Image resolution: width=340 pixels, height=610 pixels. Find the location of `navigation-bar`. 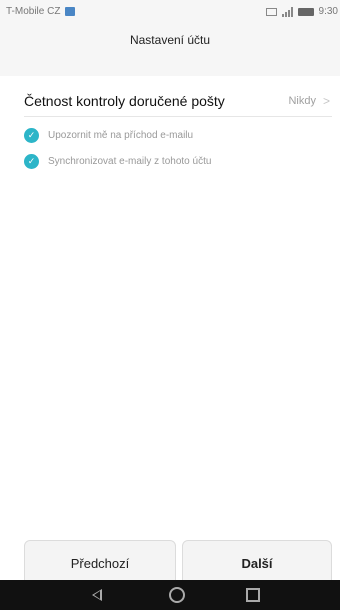

navigation-bar is located at coordinates (170, 595).